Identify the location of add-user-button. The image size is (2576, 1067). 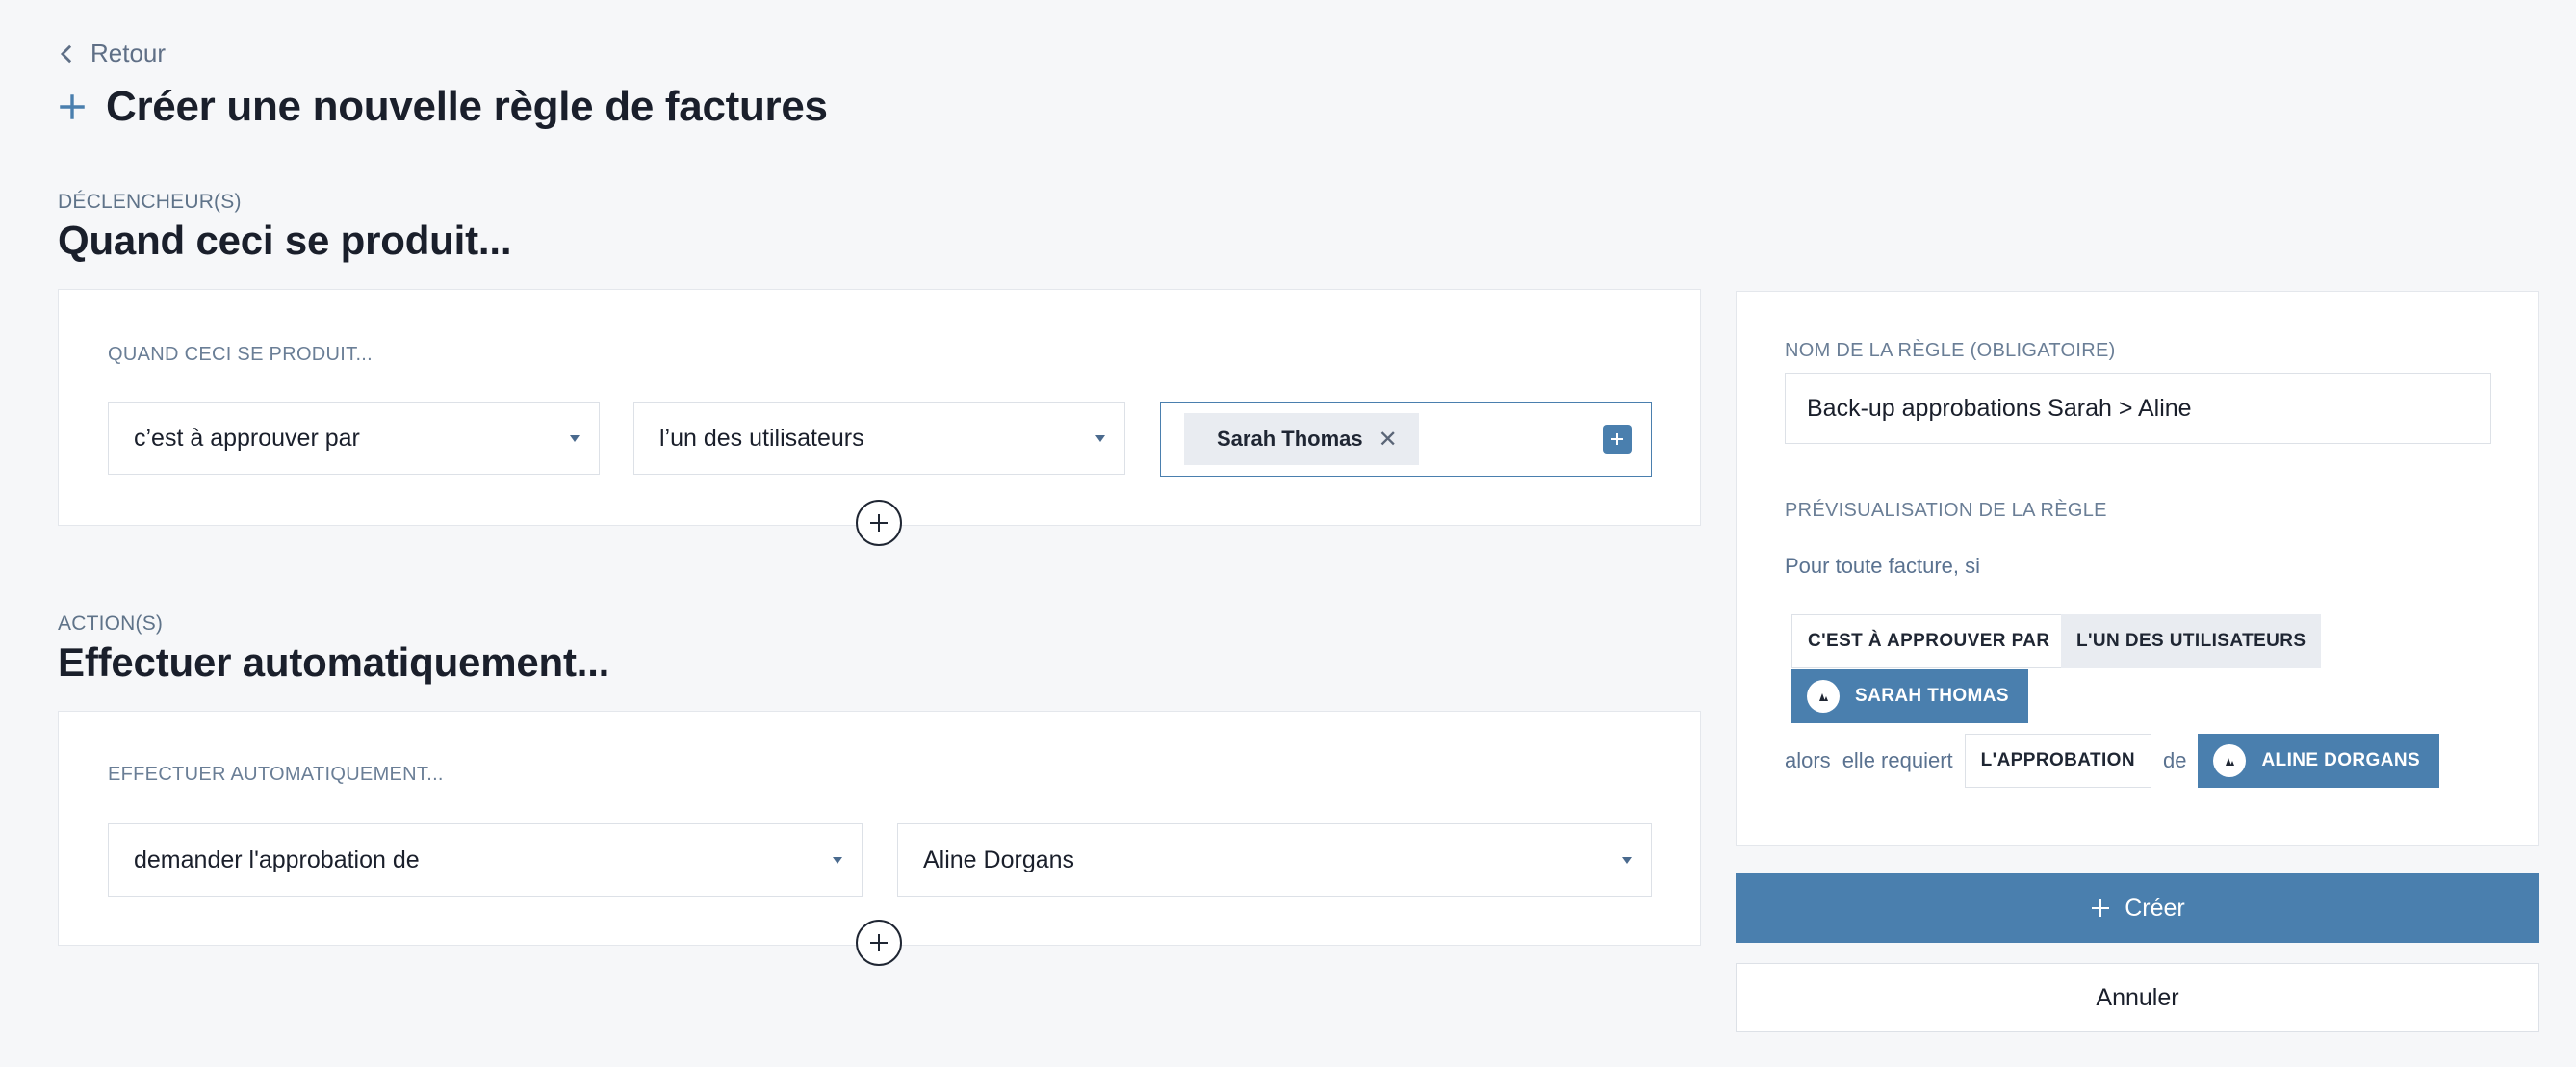
(1617, 440).